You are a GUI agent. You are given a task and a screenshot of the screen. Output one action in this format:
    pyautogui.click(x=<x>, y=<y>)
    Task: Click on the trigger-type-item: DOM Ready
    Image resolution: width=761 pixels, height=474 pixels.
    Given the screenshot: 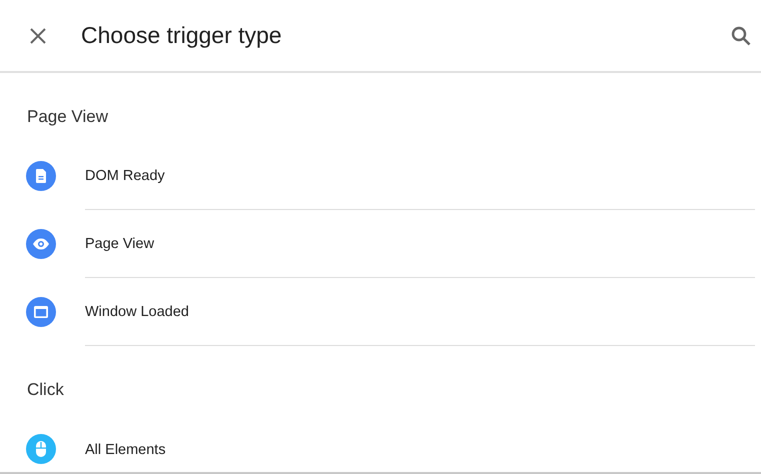 What is the action you would take?
    pyautogui.click(x=380, y=176)
    